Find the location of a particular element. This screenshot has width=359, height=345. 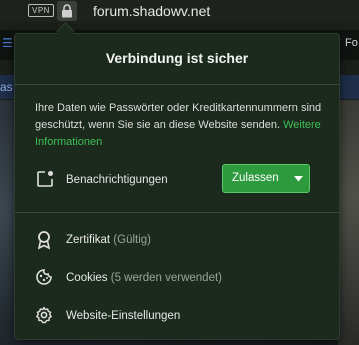

cookie-icon is located at coordinates (44, 277).